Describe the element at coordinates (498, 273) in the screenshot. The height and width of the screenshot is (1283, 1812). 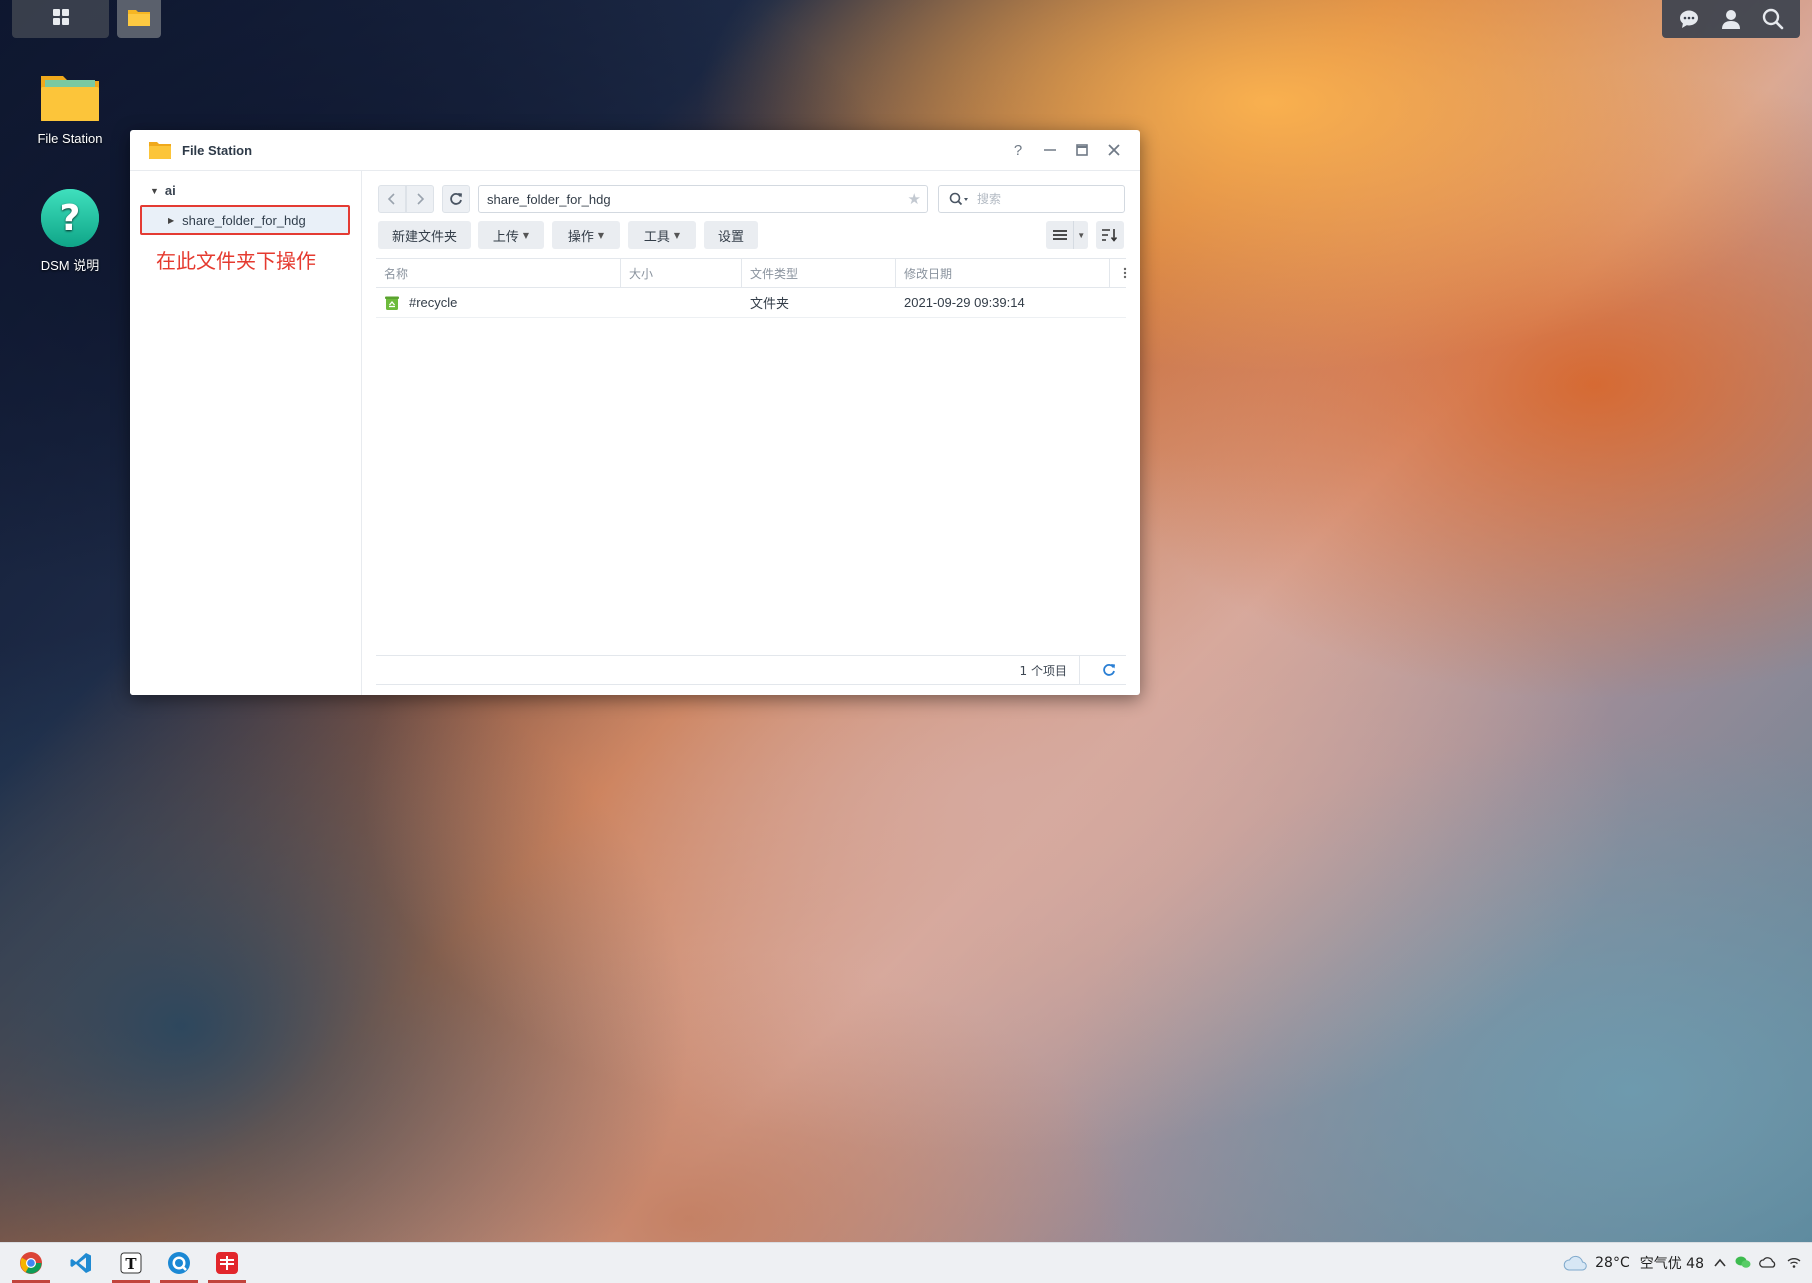
I see `column-header-name: 名称` at that location.